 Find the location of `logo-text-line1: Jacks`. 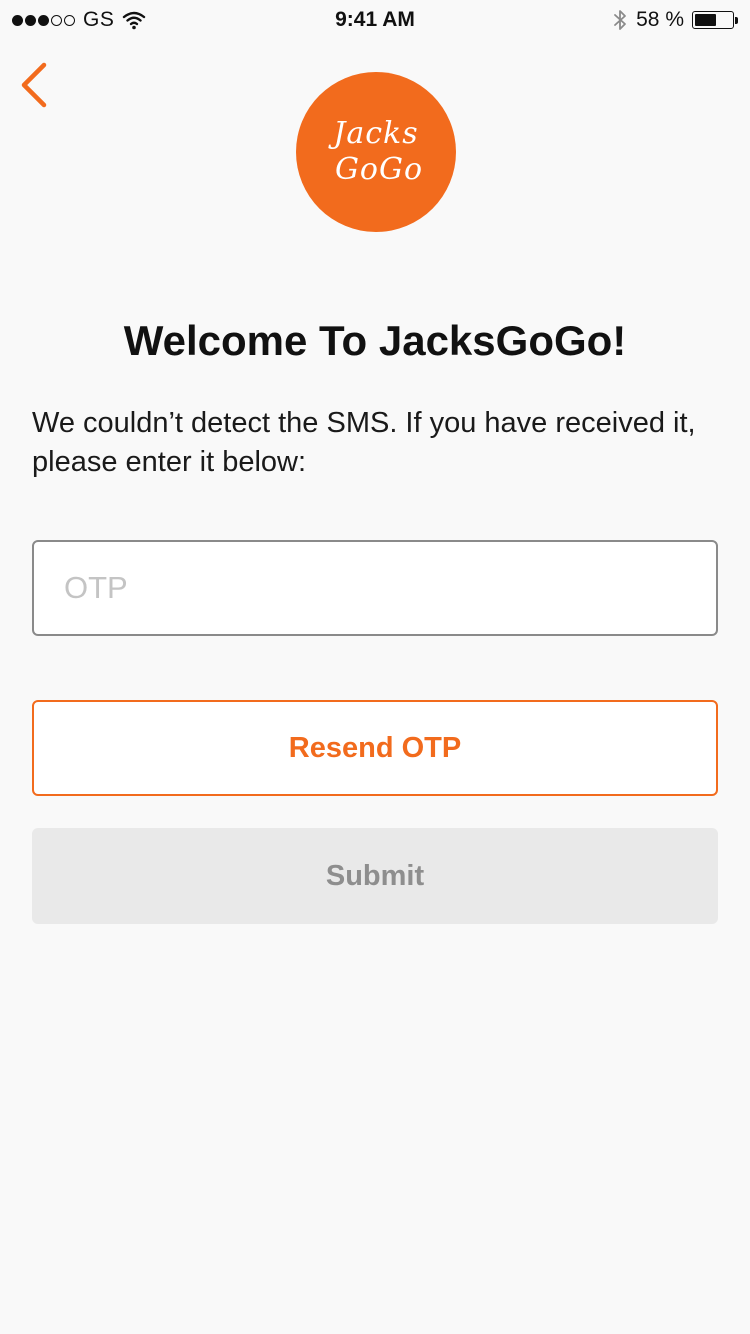

logo-text-line1: Jacks is located at coordinates (376, 133).